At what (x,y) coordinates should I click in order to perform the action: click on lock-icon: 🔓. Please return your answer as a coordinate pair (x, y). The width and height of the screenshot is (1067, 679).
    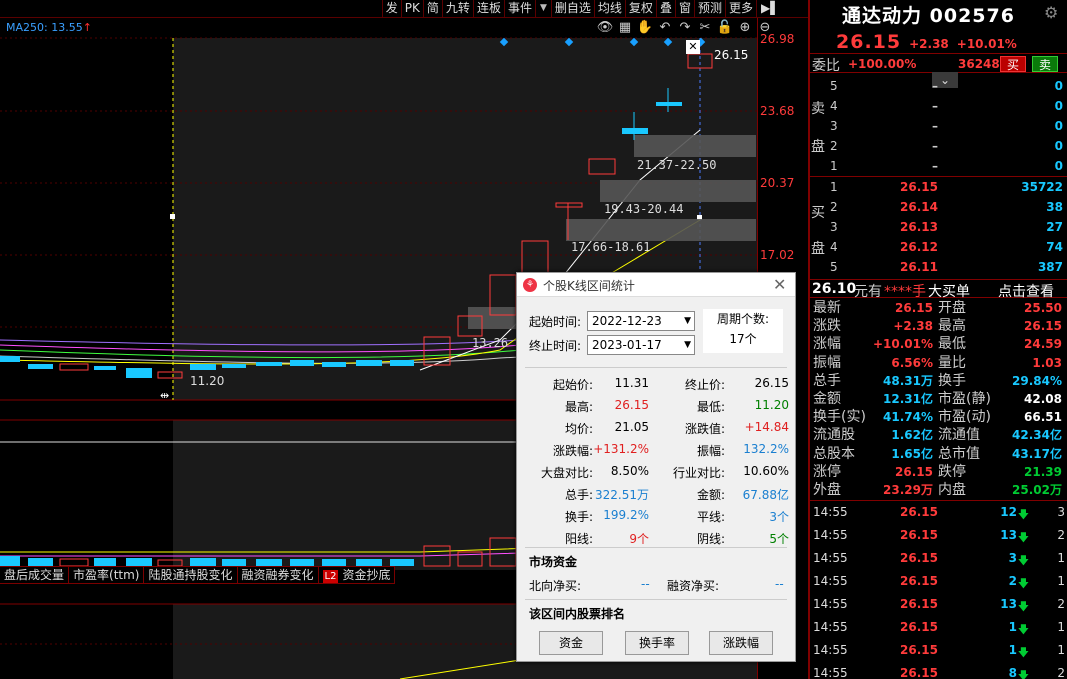
    Looking at the image, I should click on (725, 28).